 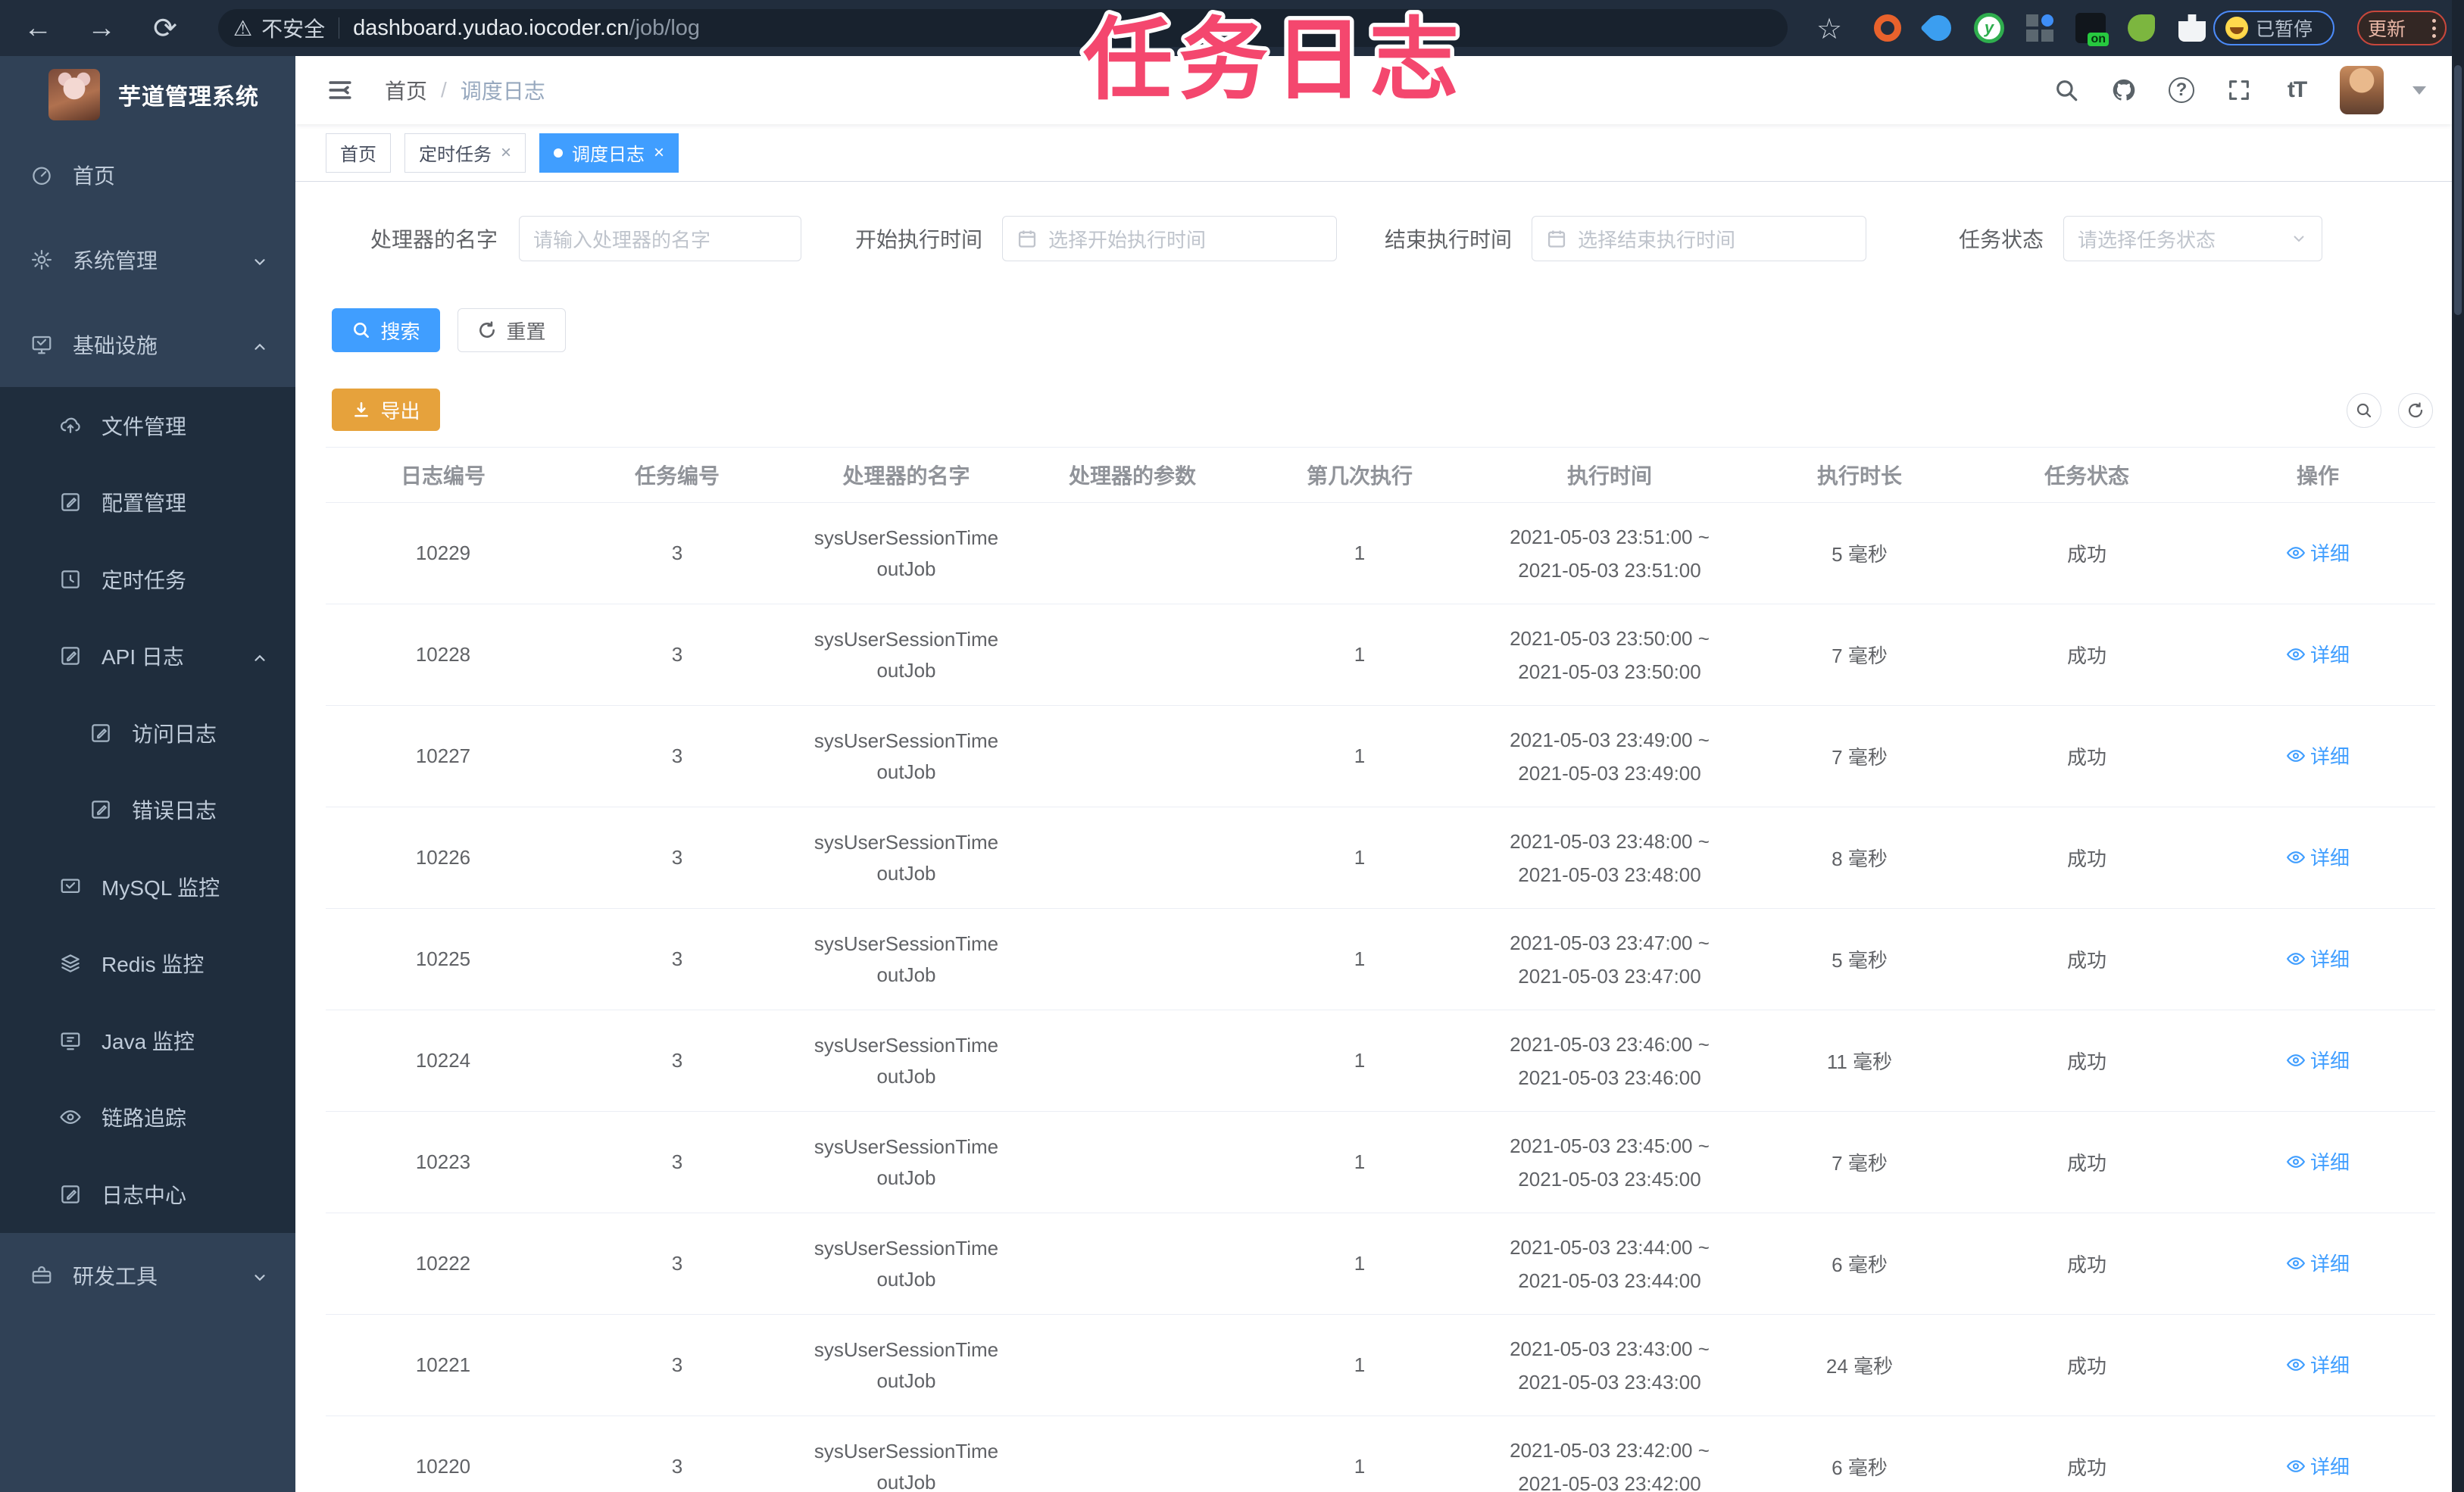 I want to click on start-time-input: 选择开始执行时间, so click(x=1169, y=239).